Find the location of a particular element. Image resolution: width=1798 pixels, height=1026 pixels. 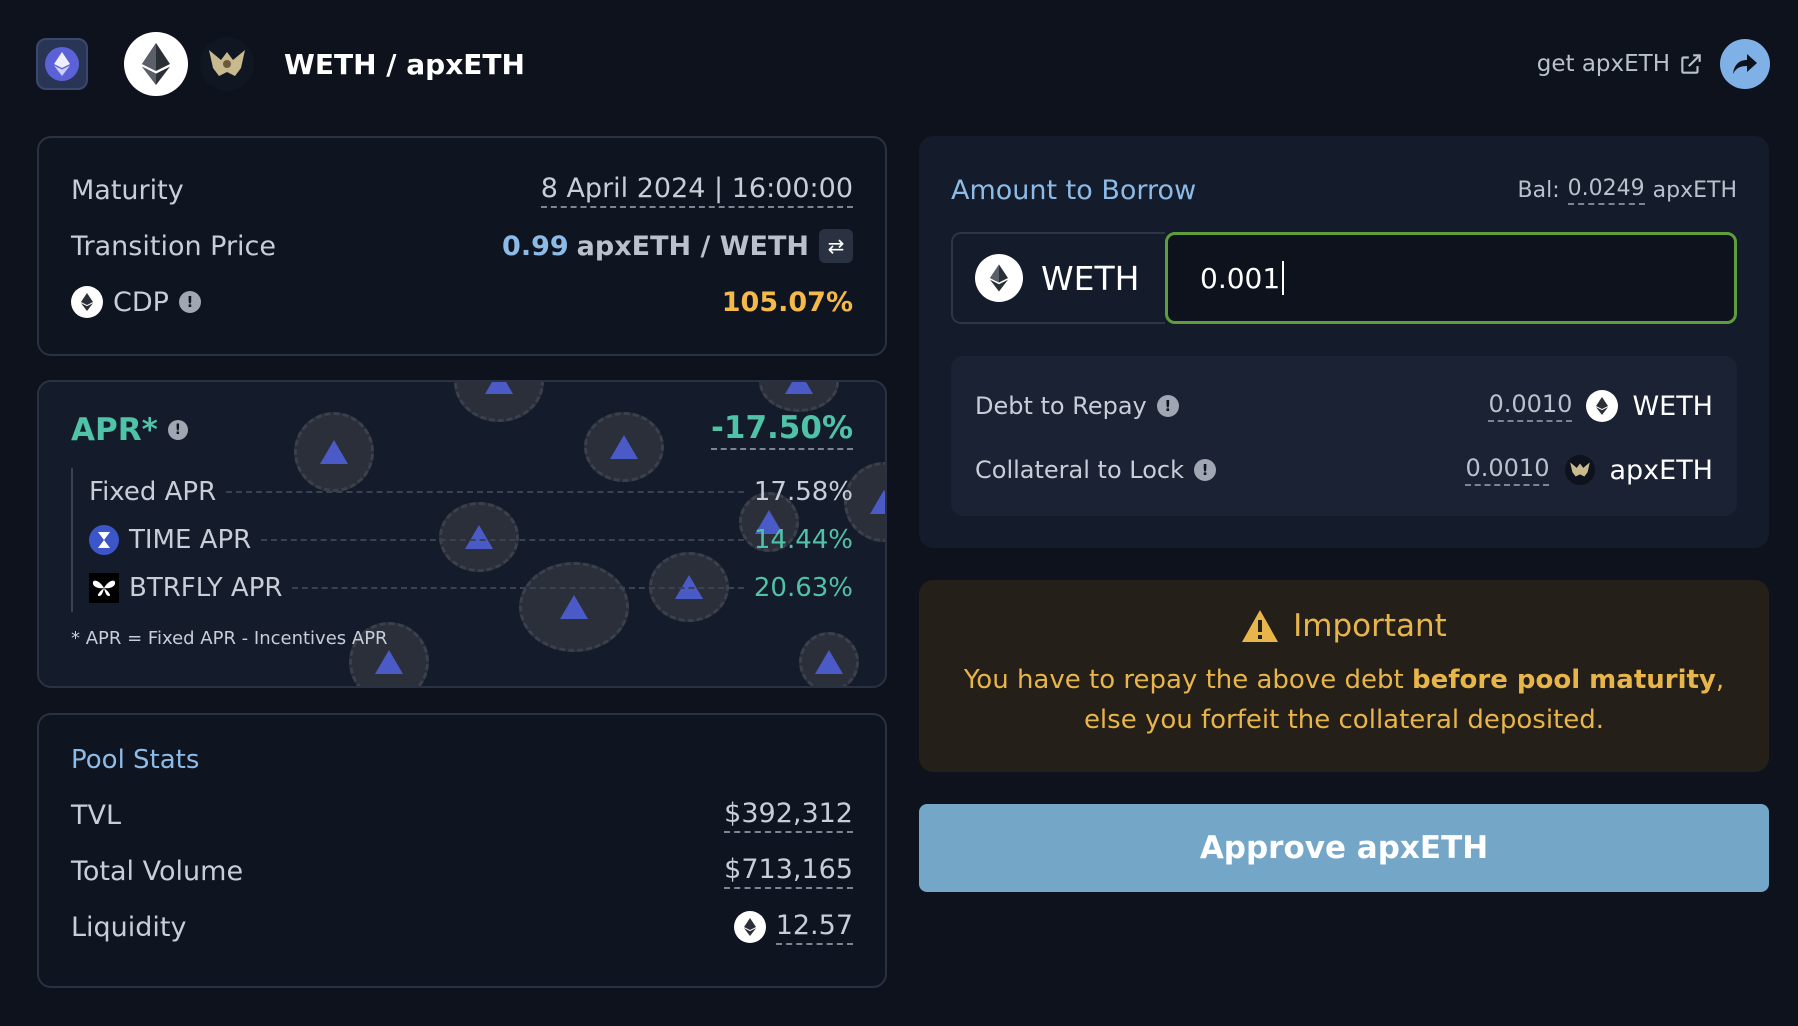

btrfly-apr-row: BTRFLY APR 20.63% is located at coordinates (471, 588).